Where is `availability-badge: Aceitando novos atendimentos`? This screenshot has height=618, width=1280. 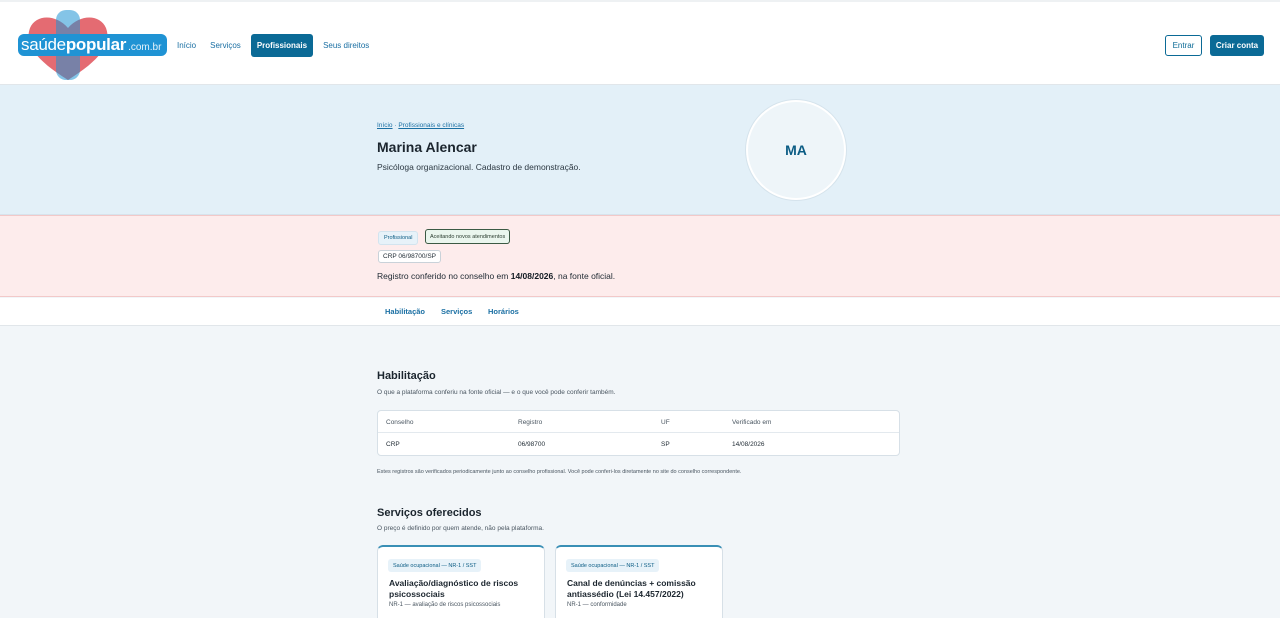
availability-badge: Aceitando novos atendimentos is located at coordinates (468, 236).